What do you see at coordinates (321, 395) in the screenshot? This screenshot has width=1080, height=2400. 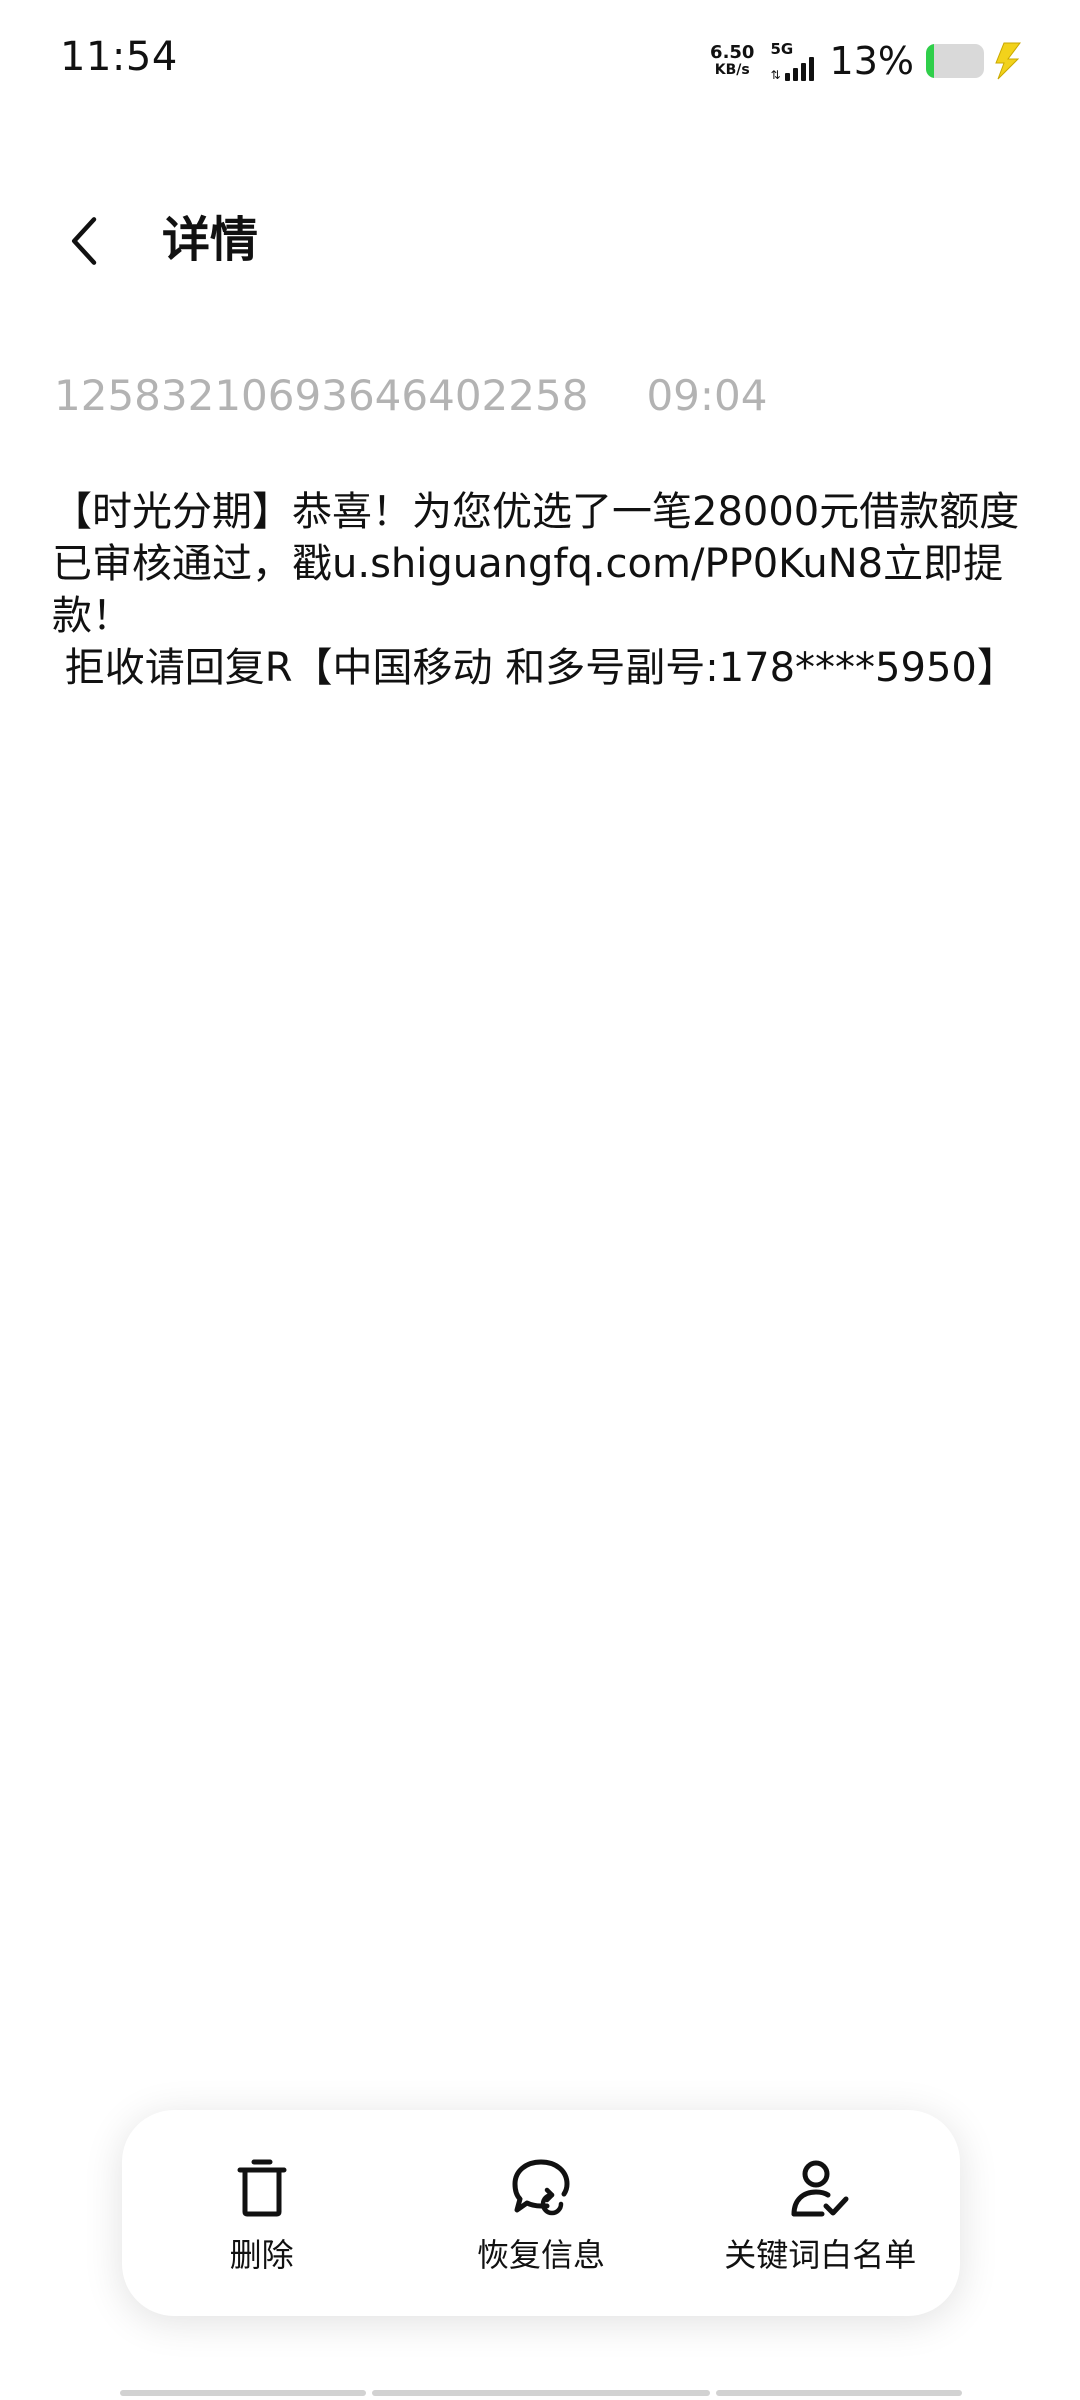 I see `sender-number: 1258321069364640225​8` at bounding box center [321, 395].